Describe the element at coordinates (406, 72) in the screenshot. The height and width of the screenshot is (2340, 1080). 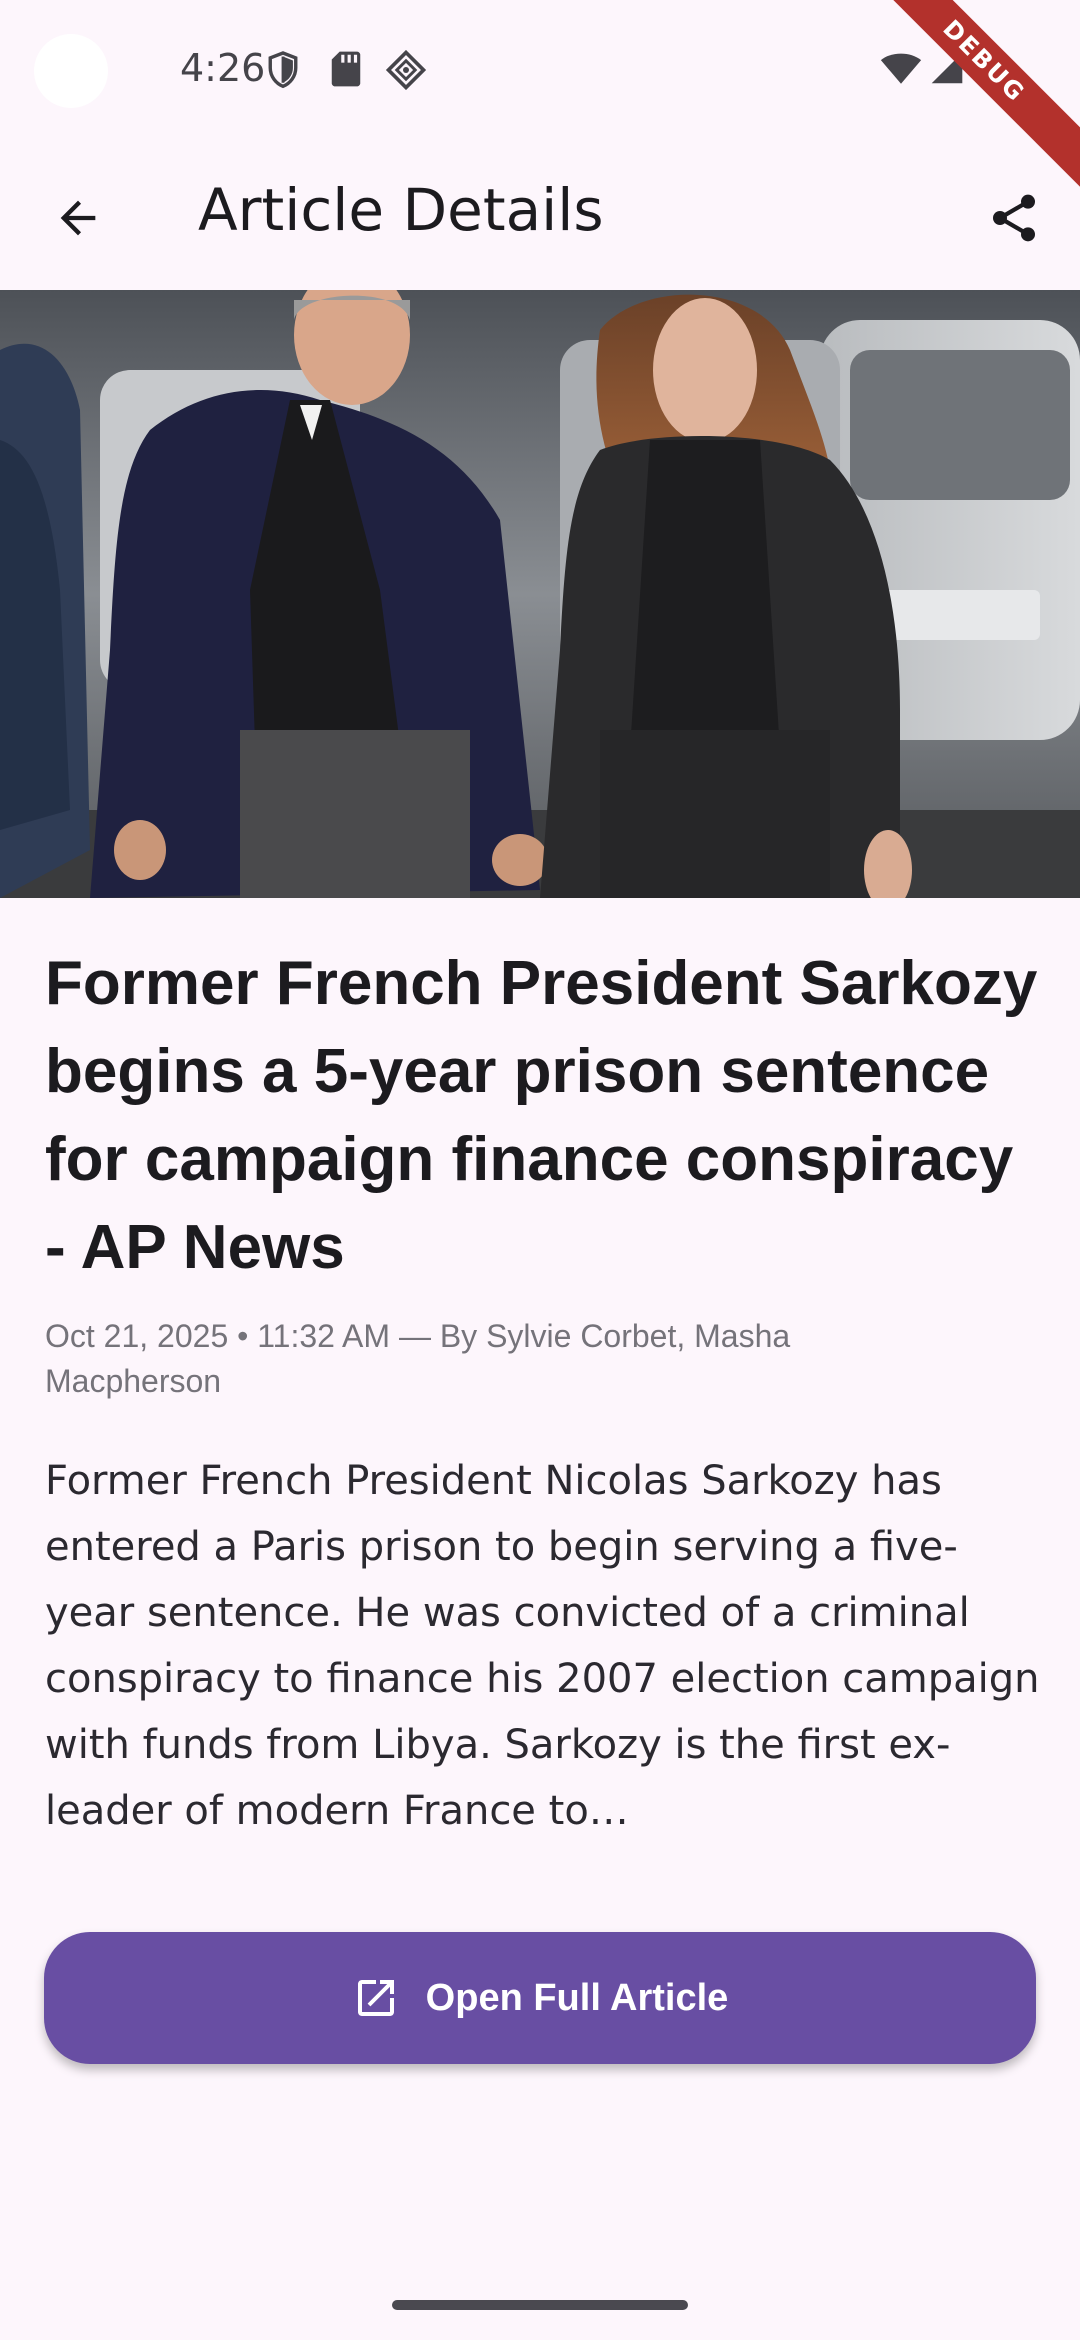
I see `vpn-icon` at that location.